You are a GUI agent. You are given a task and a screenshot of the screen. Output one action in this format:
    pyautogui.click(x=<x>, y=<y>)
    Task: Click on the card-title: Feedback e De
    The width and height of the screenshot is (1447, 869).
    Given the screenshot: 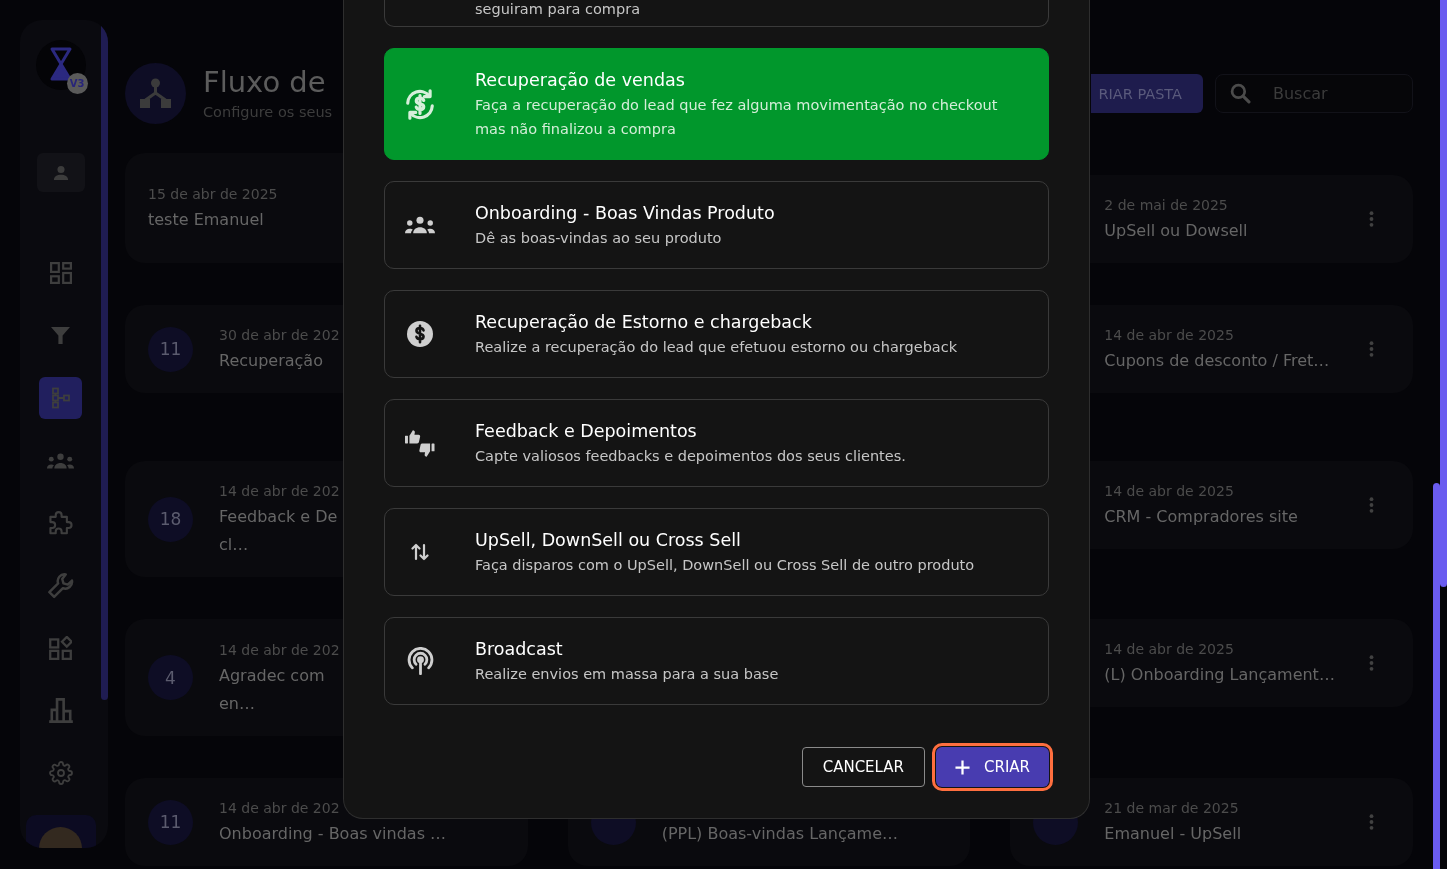 What is the action you would take?
    pyautogui.click(x=278, y=517)
    